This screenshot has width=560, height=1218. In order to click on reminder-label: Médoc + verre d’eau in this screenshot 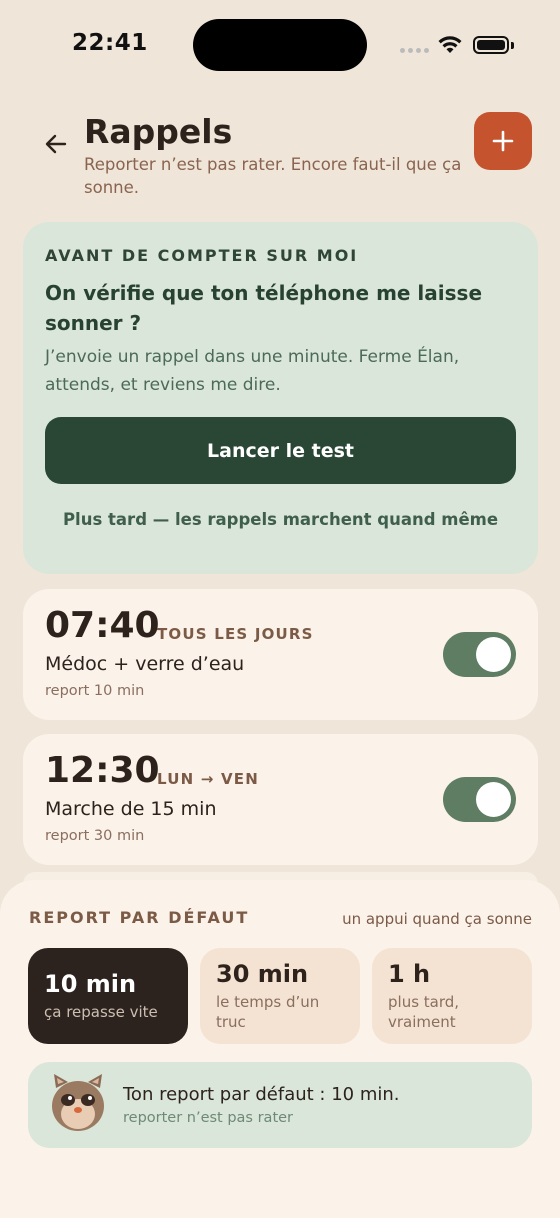, I will do `click(145, 664)`.